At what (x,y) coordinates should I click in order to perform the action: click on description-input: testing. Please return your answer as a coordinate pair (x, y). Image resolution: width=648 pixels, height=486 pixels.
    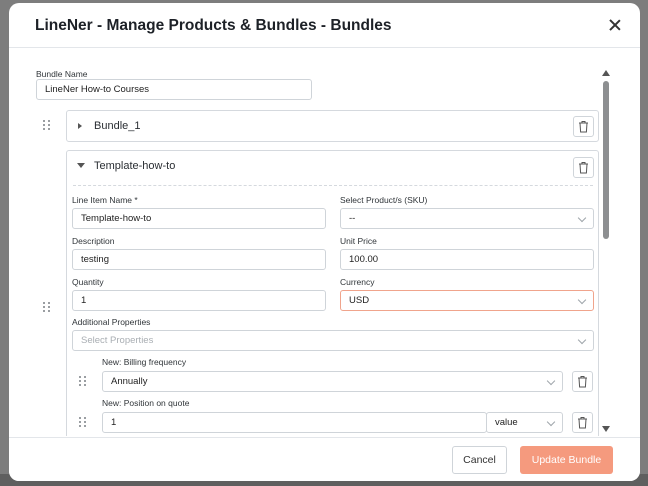
    Looking at the image, I should click on (199, 259).